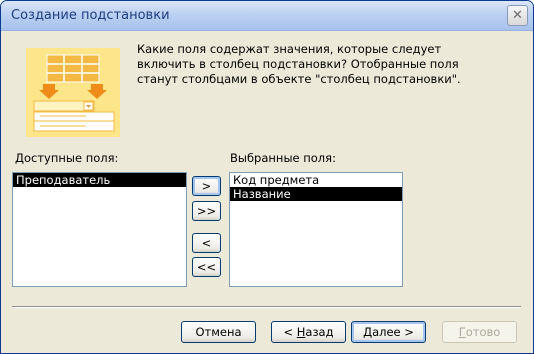  I want to click on list-item: Название, so click(316, 194).